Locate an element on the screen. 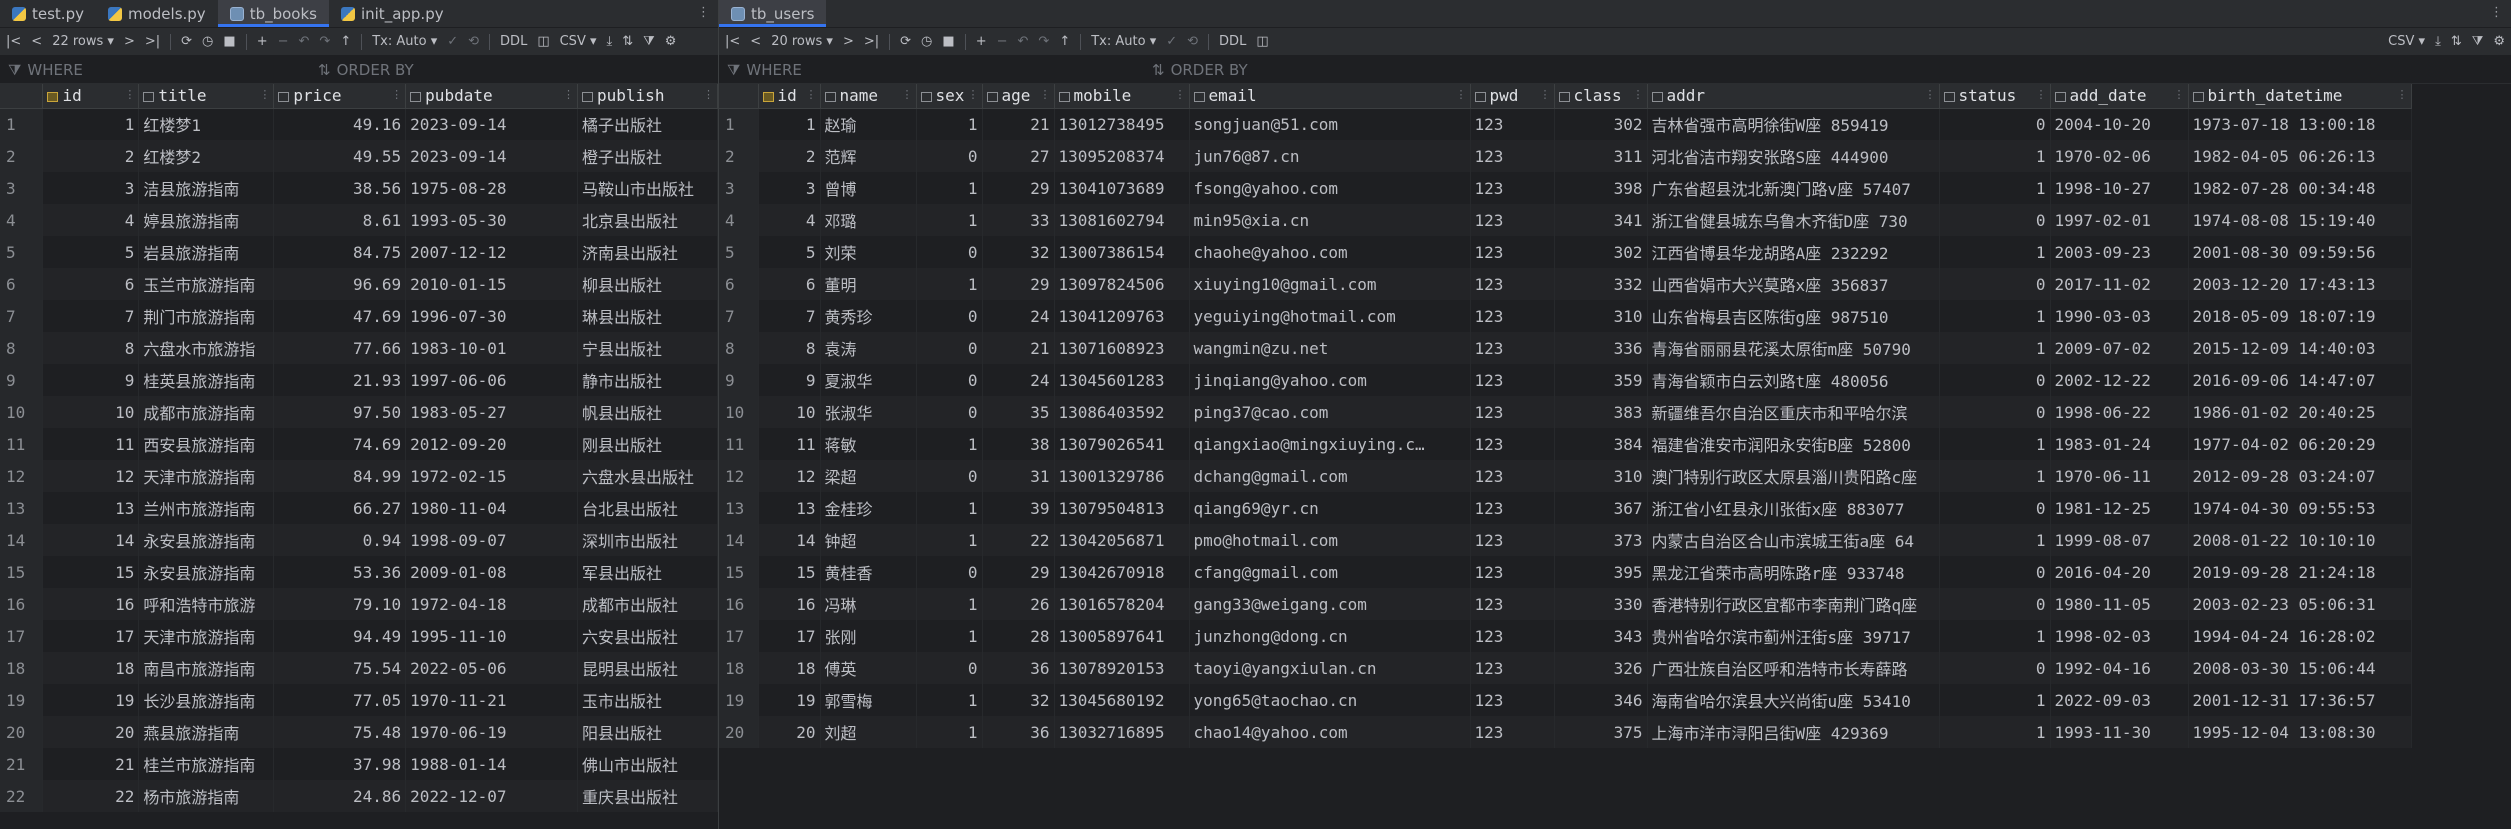 The height and width of the screenshot is (829, 2511). column-menu-icon: ⋮ is located at coordinates (129, 94).